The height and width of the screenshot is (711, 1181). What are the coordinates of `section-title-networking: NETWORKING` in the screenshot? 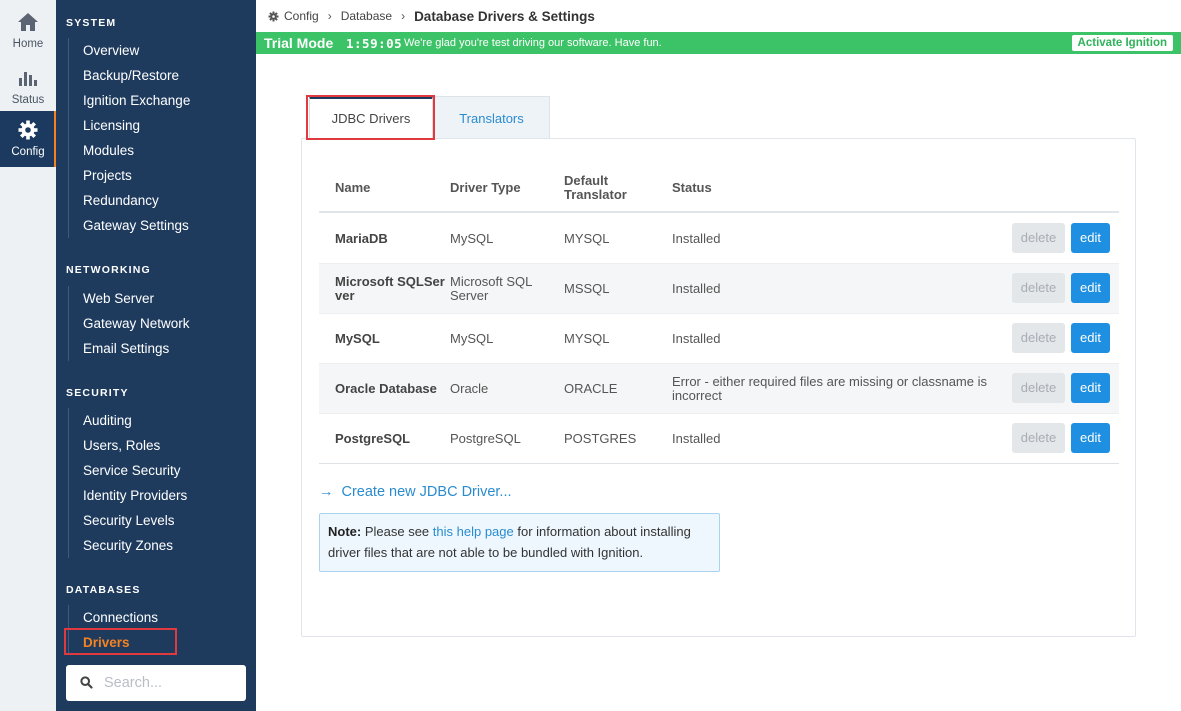 It's located at (108, 270).